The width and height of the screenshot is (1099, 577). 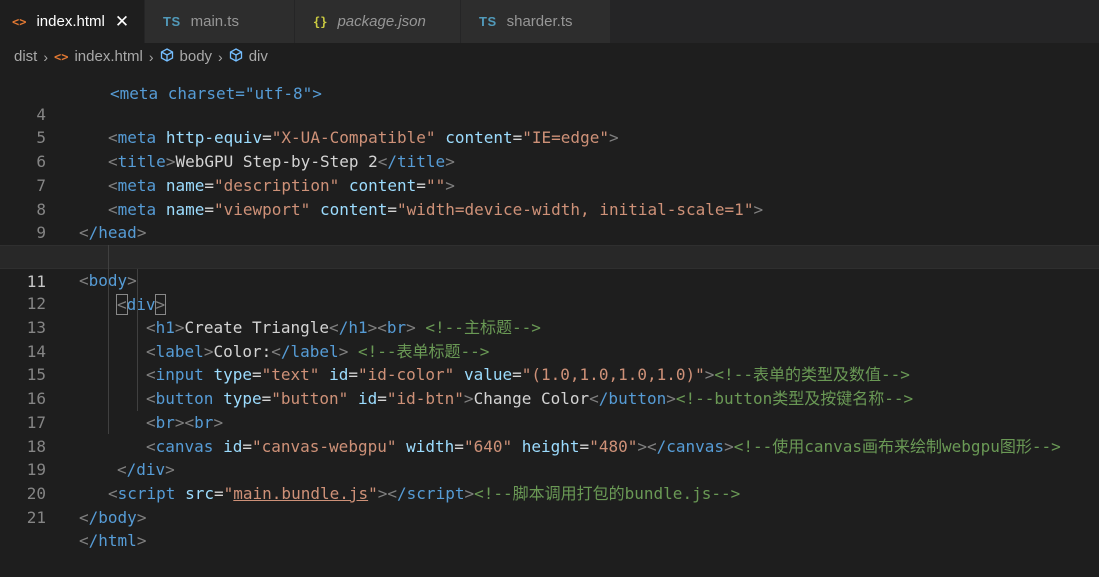 I want to click on json-file-icon: {}, so click(x=320, y=21).